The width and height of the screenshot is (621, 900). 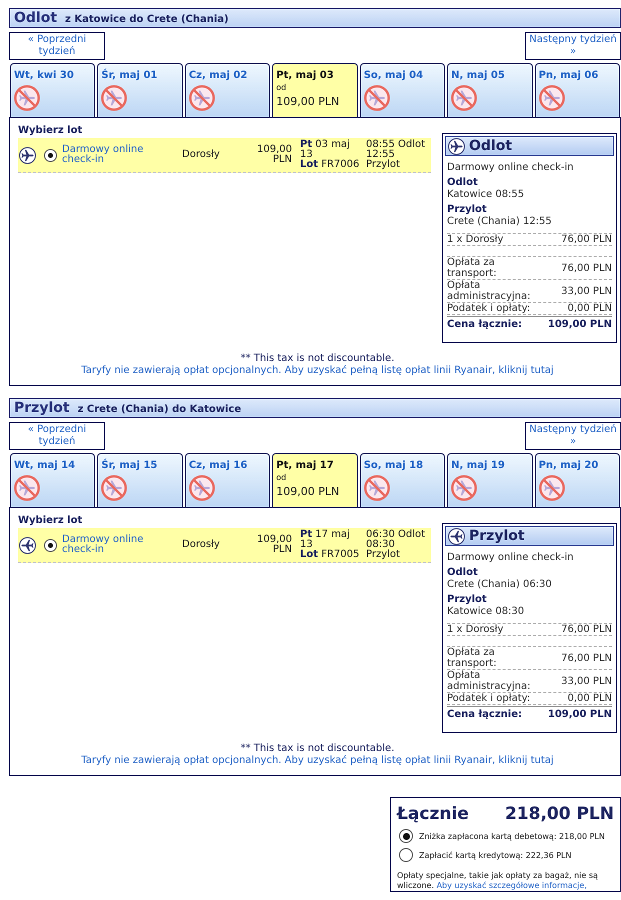 What do you see at coordinates (160, 408) in the screenshot?
I see `route-text: z Crete (Chania) do Katowice` at bounding box center [160, 408].